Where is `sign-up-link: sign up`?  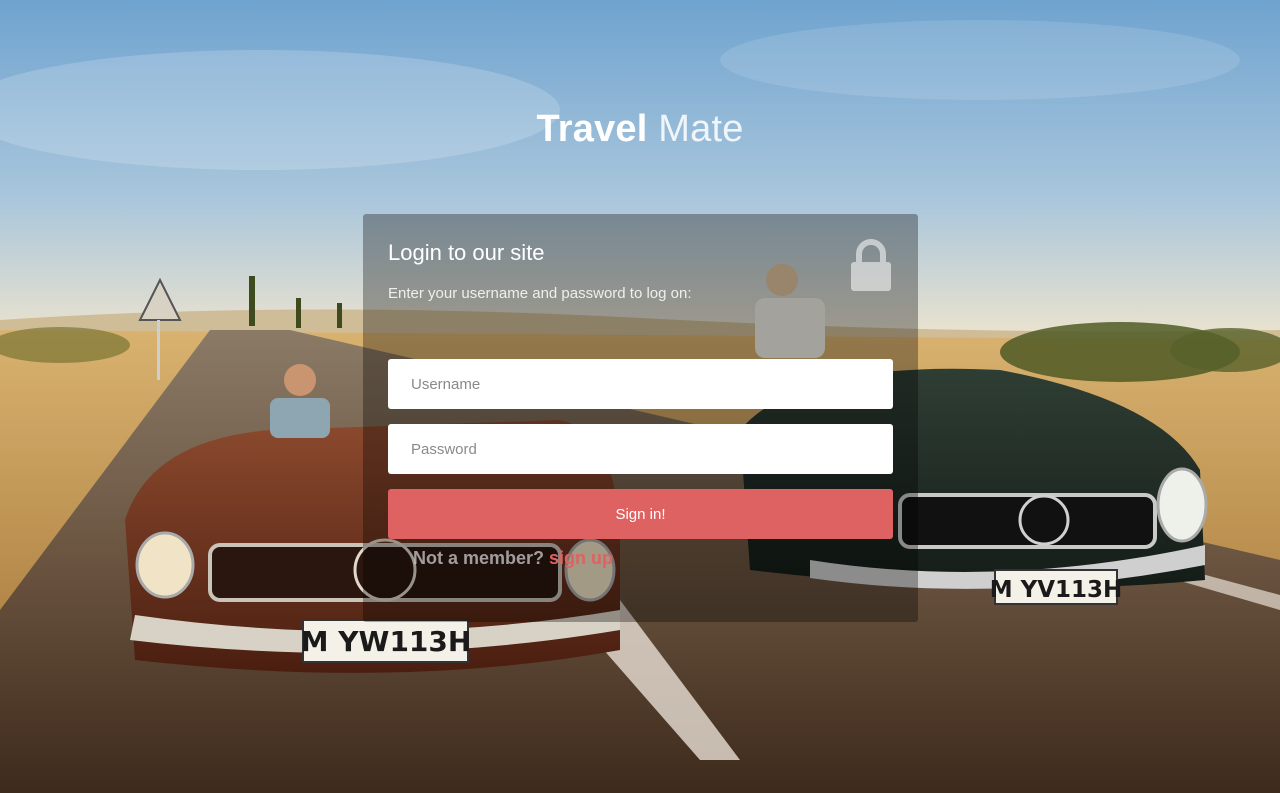 sign-up-link: sign up is located at coordinates (581, 558).